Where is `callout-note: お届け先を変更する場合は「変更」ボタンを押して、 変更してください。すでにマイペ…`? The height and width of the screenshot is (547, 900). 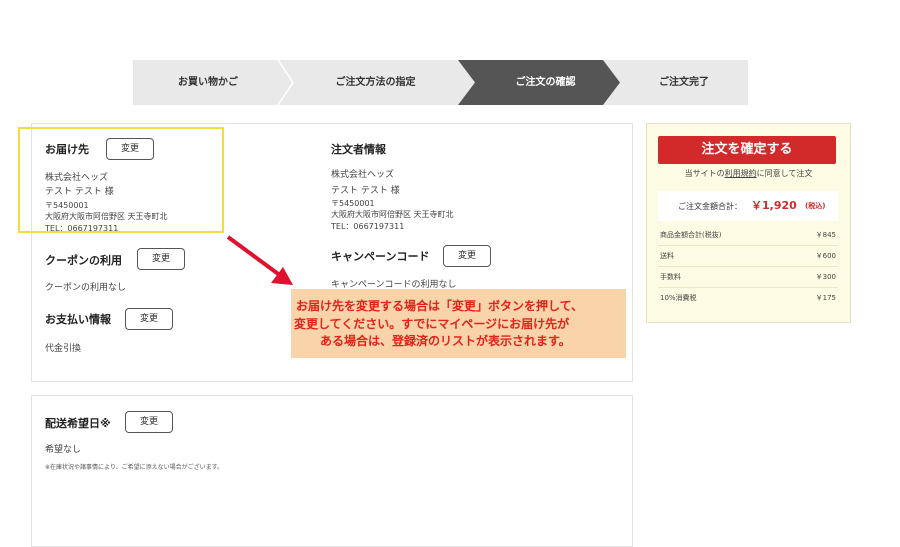 callout-note: お届け先を変更する場合は「変更」ボタンを押して、 変更してください。すでにマイペ… is located at coordinates (458, 323).